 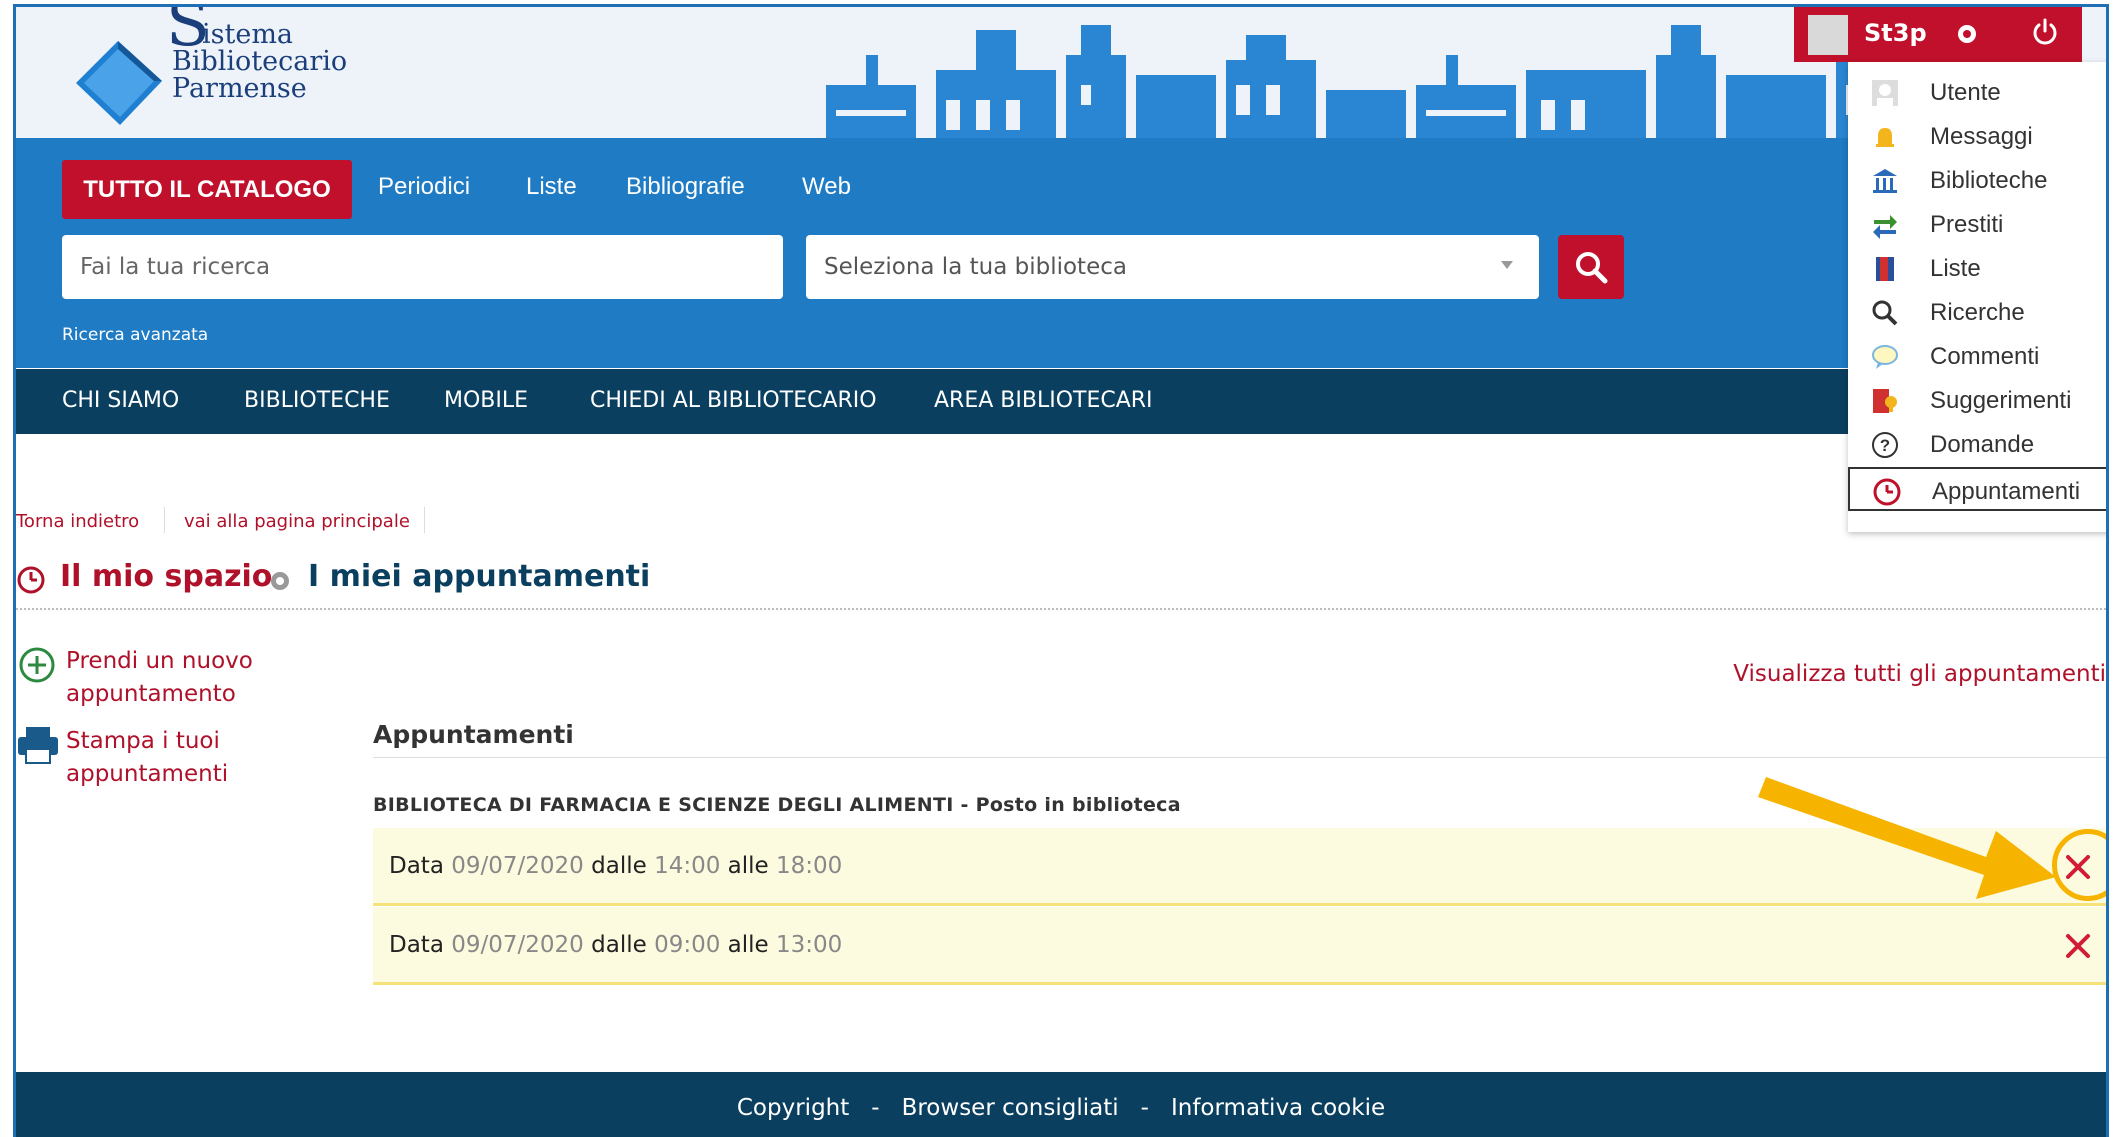 What do you see at coordinates (1885, 401) in the screenshot?
I see `suggestion-icon` at bounding box center [1885, 401].